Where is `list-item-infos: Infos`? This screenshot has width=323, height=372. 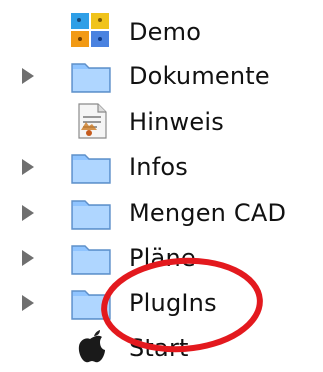
list-item-infos: Infos is located at coordinates (161, 167).